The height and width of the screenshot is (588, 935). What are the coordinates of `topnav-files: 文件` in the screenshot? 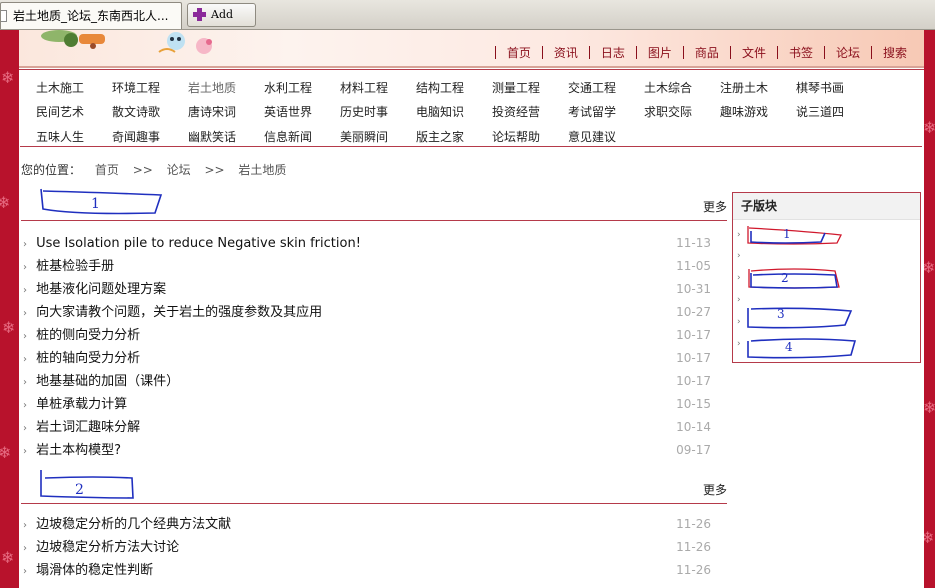 It's located at (754, 52).